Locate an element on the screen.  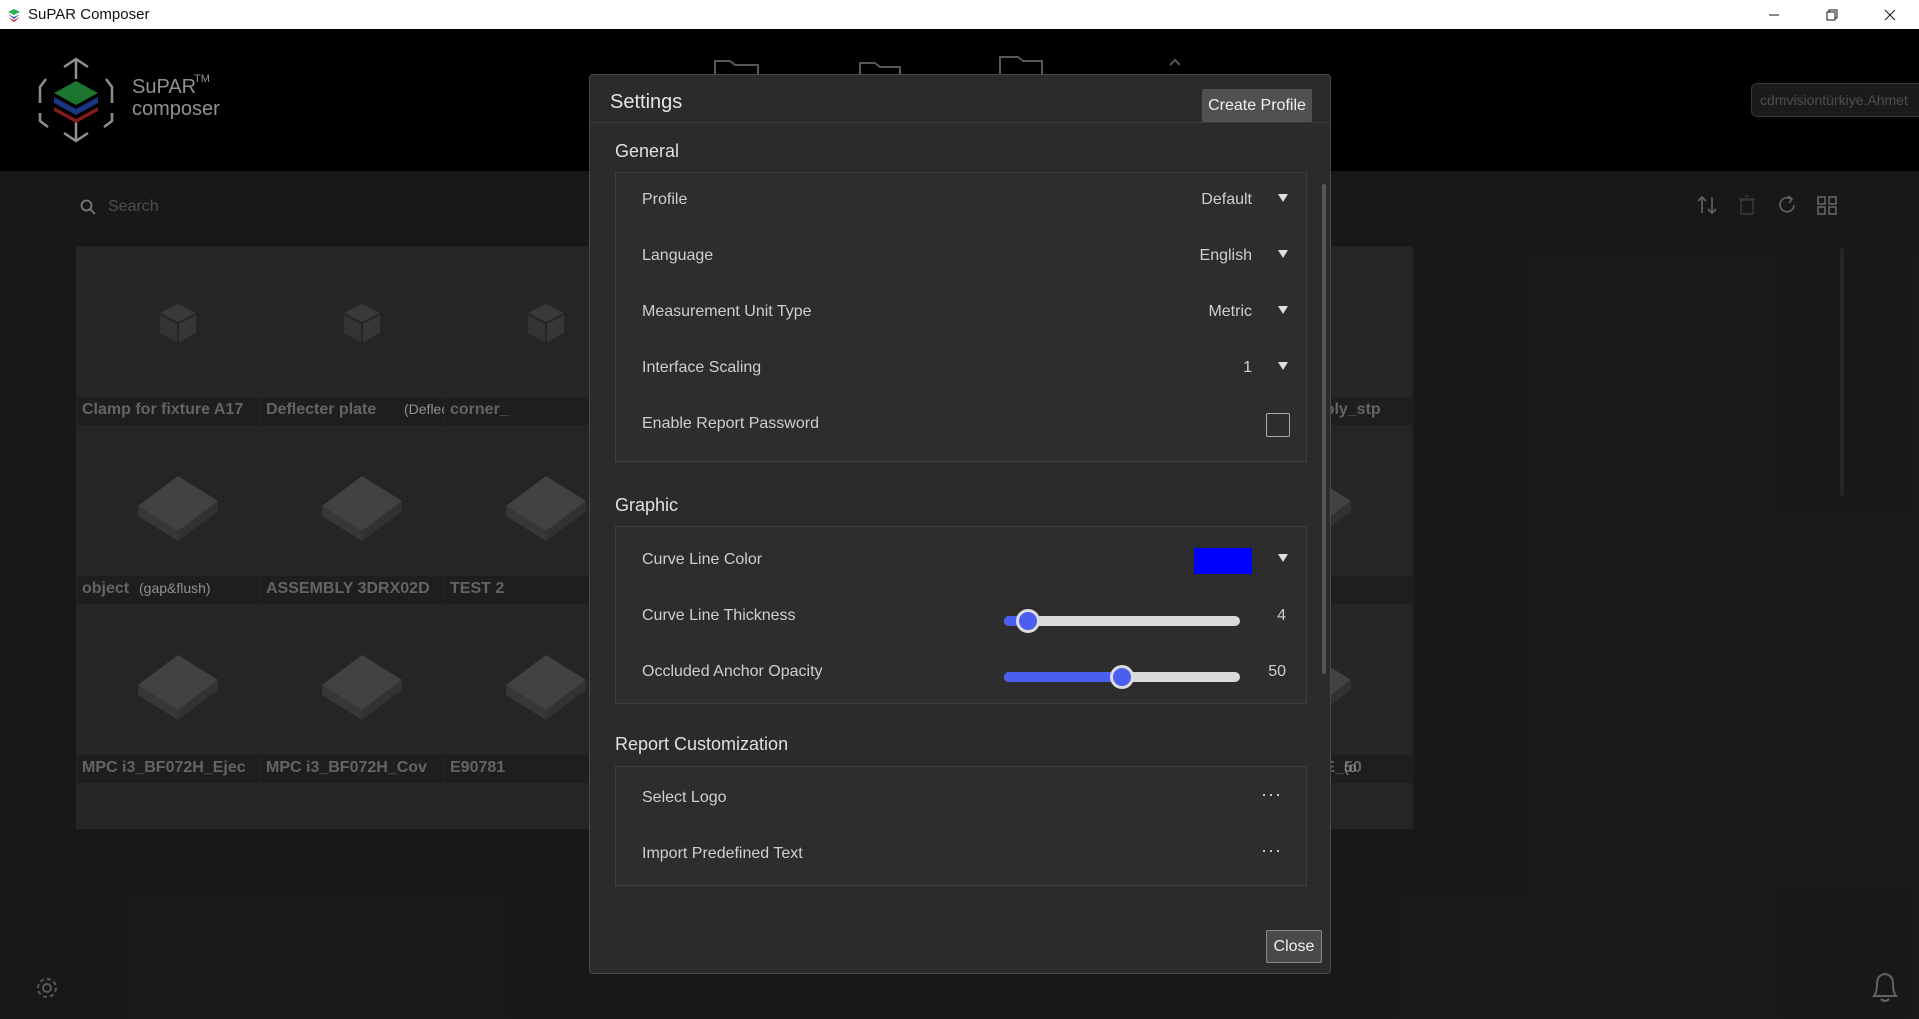
close-button: Close is located at coordinates (1294, 946).